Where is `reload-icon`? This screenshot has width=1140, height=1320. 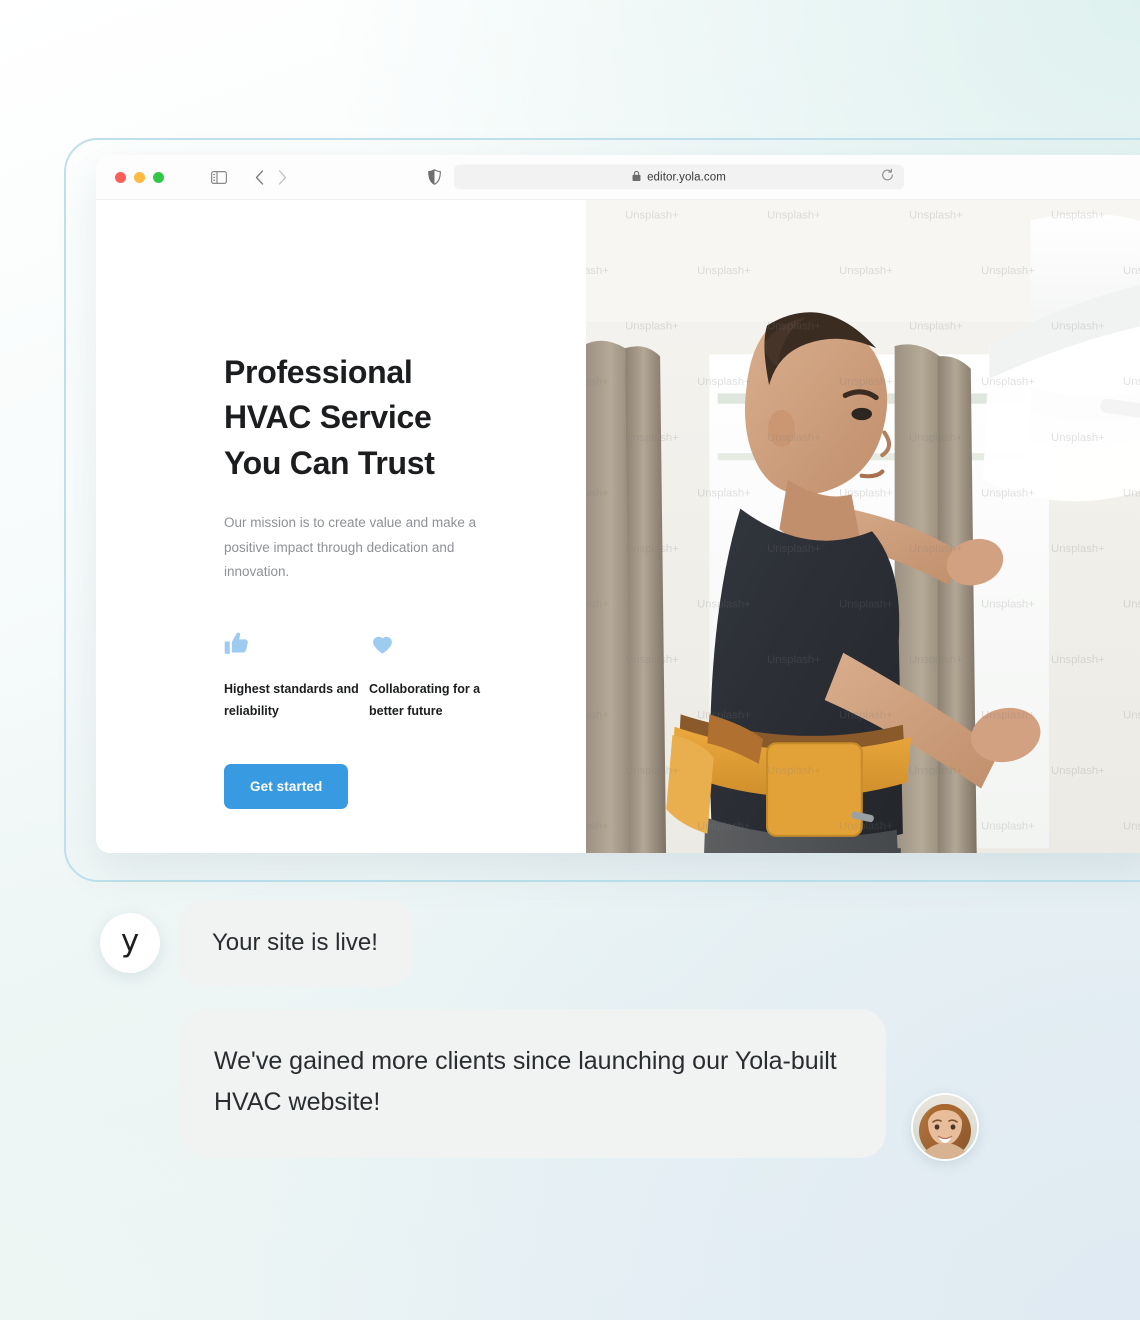
reload-icon is located at coordinates (887, 177).